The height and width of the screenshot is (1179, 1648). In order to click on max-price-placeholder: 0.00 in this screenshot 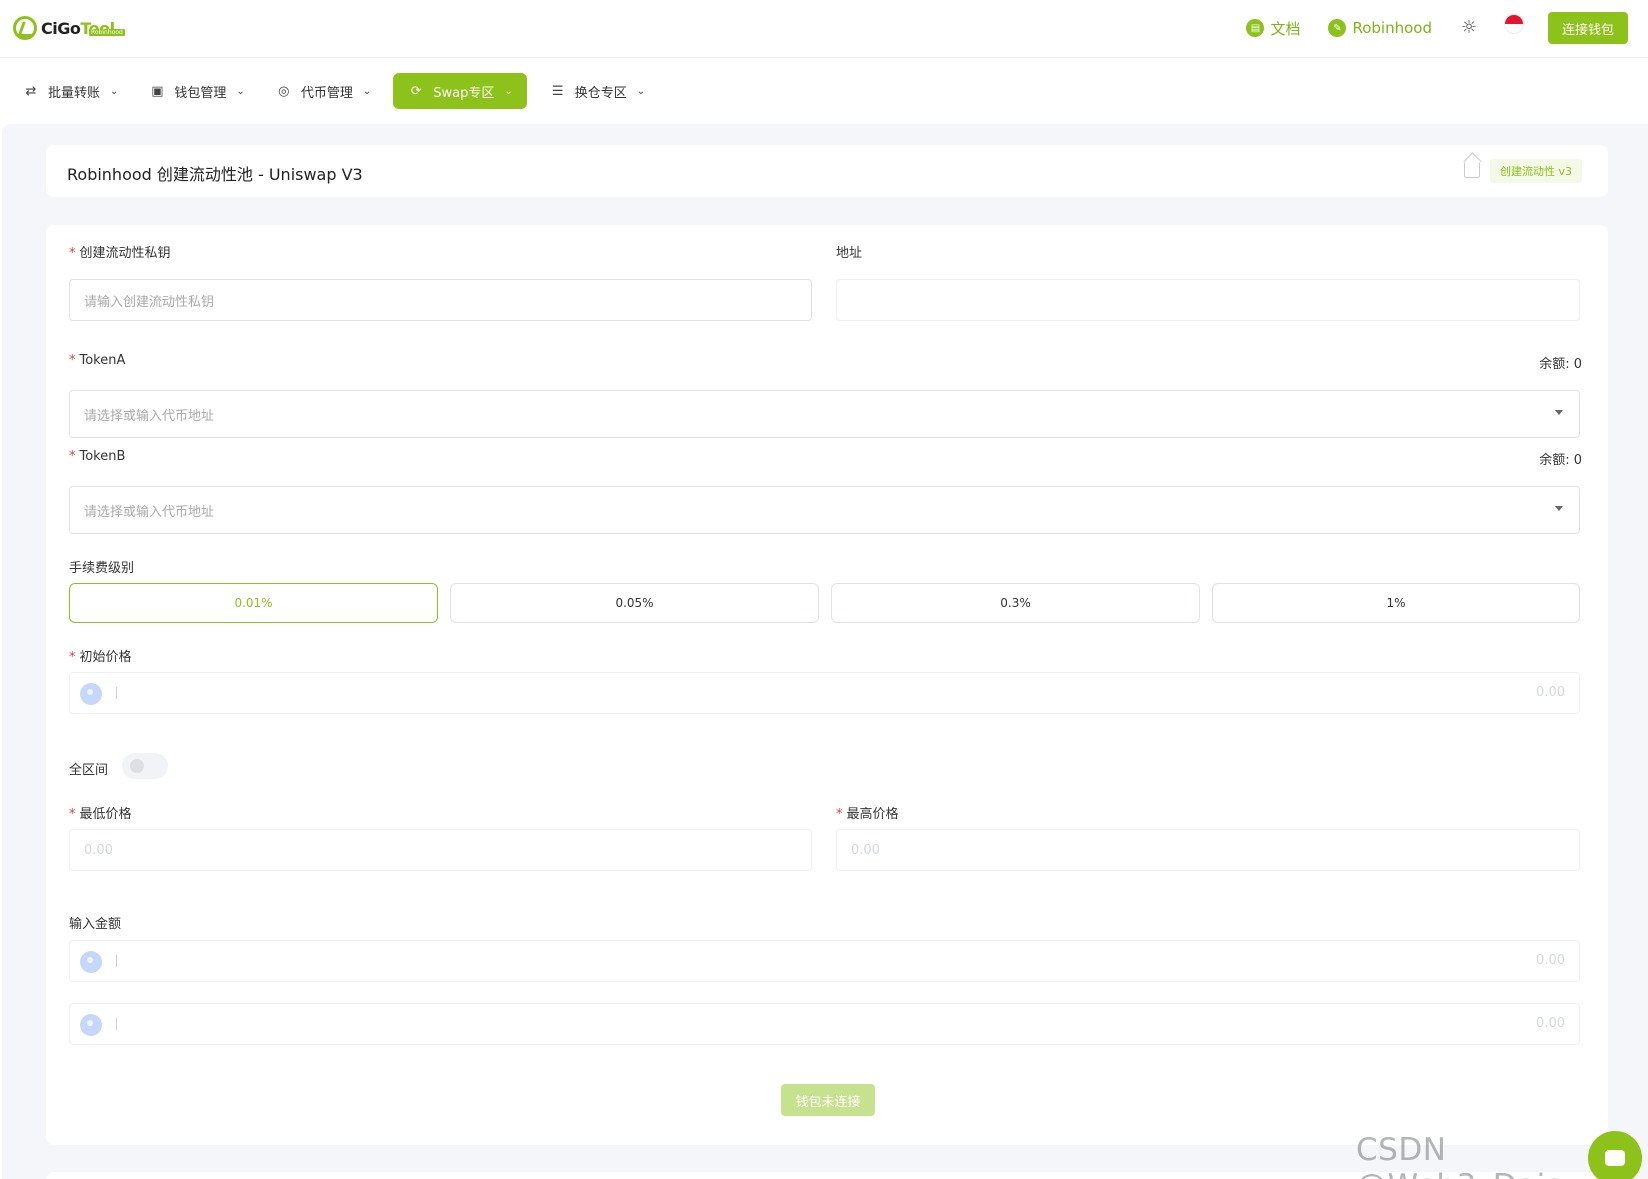, I will do `click(865, 850)`.